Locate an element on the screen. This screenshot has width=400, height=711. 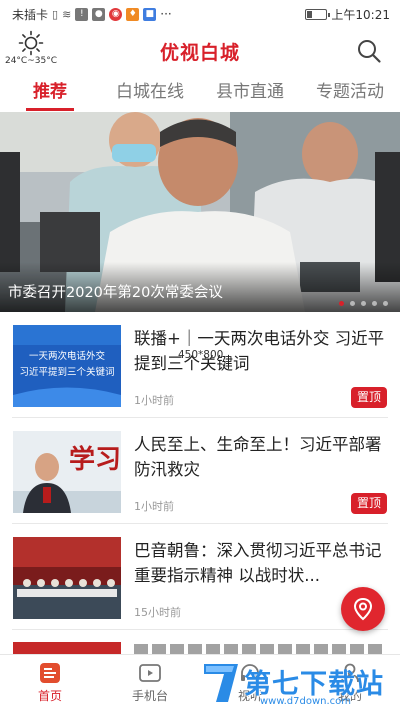
thumbnail-text: 学习 is located at coordinates (95, 460).